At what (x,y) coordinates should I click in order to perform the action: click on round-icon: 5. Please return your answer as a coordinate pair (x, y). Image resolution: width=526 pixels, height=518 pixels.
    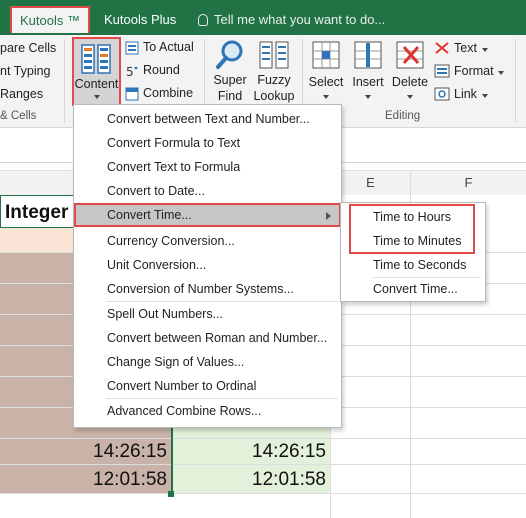
    Looking at the image, I should click on (132, 71).